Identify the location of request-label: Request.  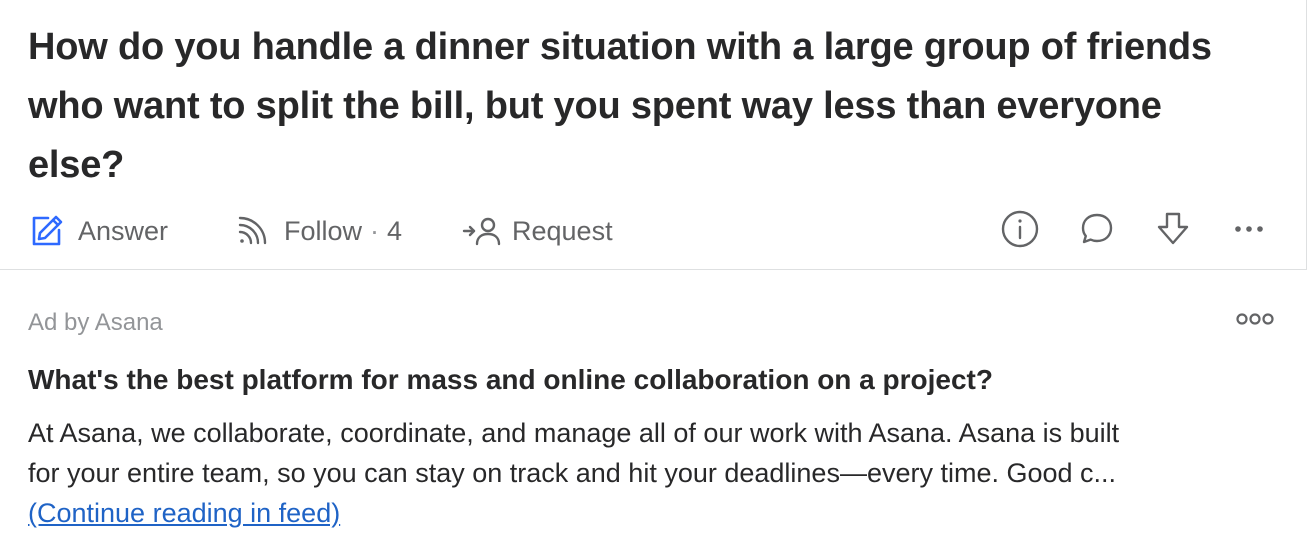
(562, 230).